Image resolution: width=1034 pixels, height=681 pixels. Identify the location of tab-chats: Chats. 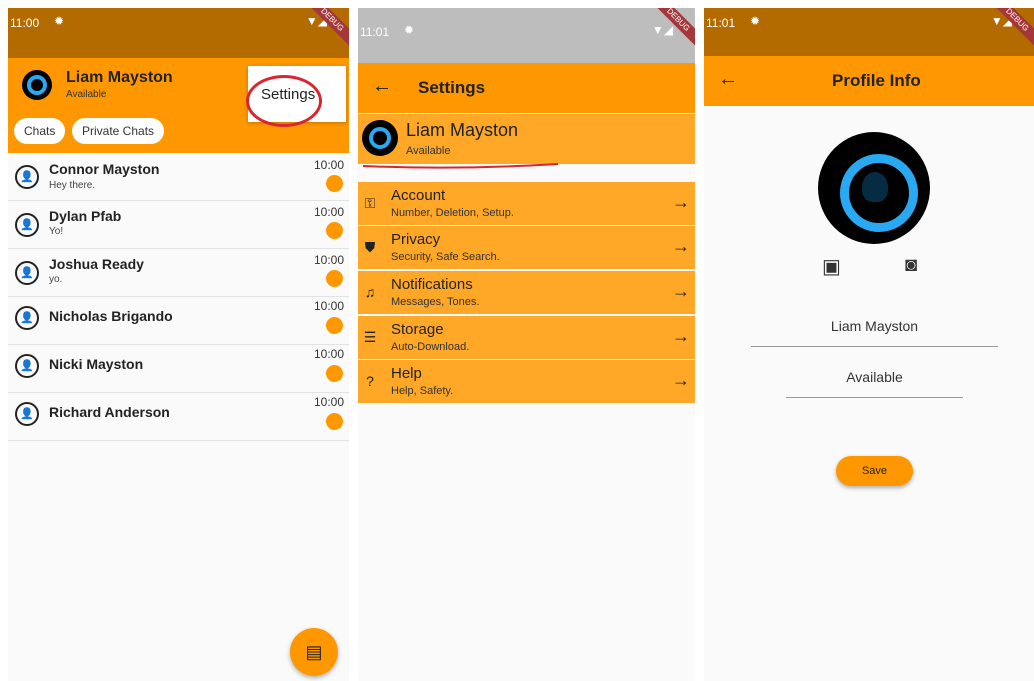
(40, 131).